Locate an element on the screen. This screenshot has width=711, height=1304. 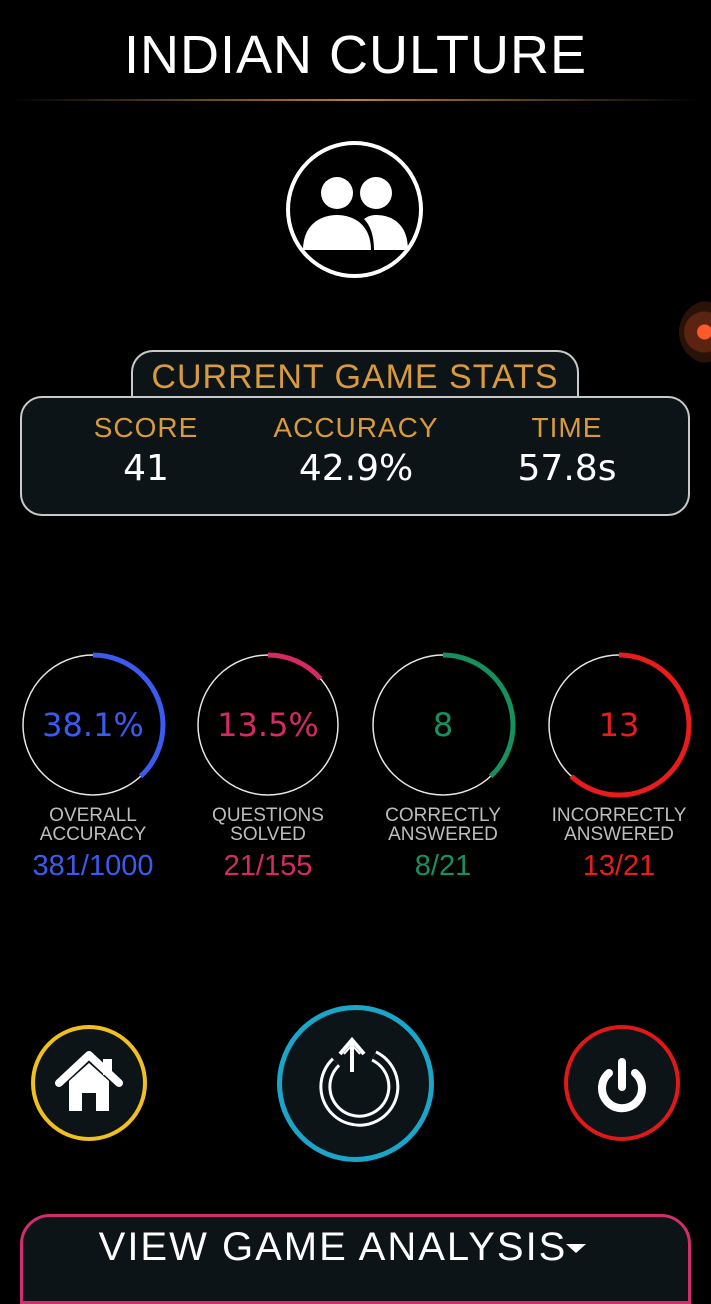
ring-value: 8 is located at coordinates (443, 725).